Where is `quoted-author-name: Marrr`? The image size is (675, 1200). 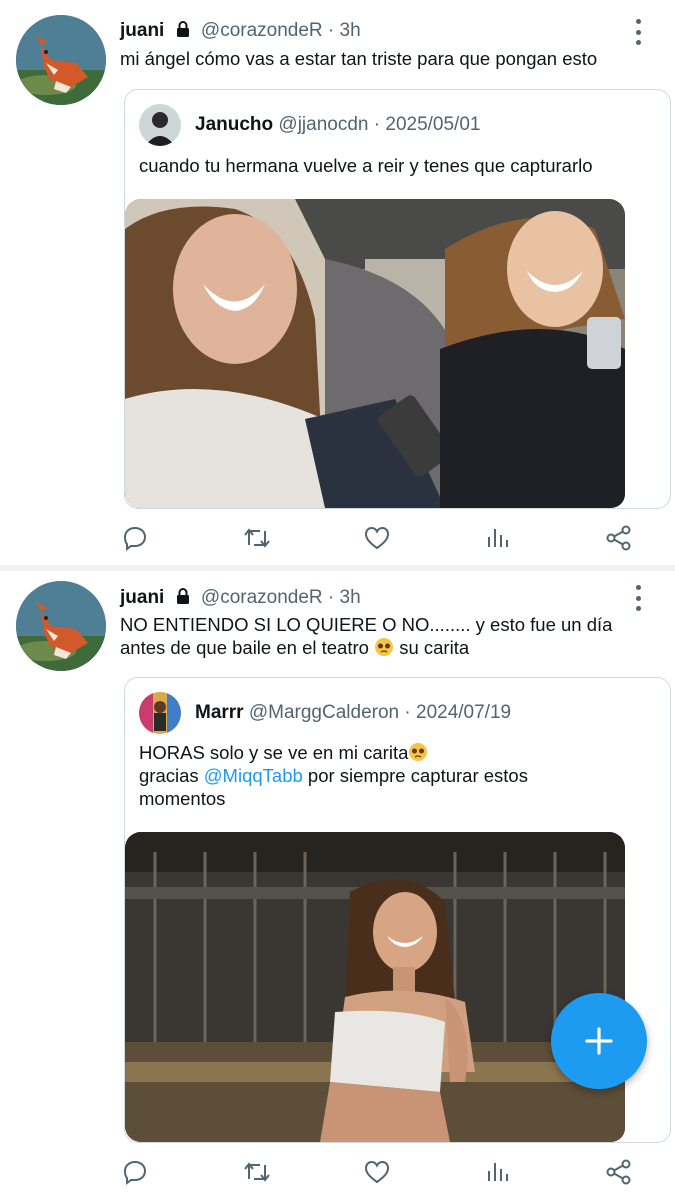 quoted-author-name: Marrr is located at coordinates (219, 712).